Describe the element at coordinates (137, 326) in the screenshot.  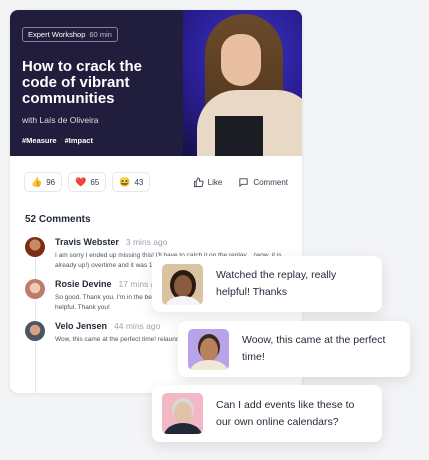
I see `comment-time: 44 mins ago` at that location.